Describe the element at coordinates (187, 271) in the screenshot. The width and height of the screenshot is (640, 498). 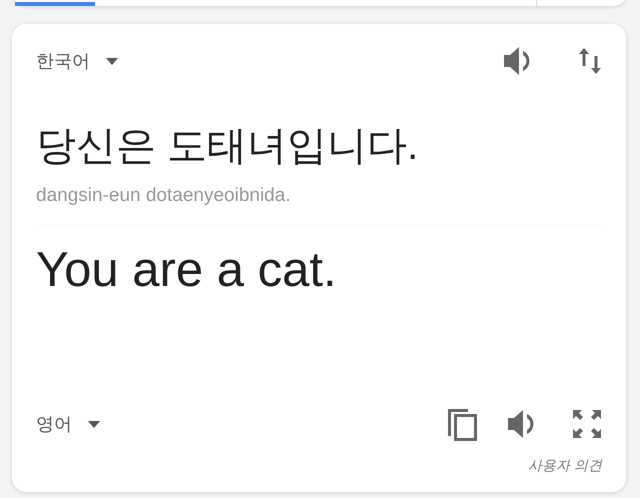
I see `translated-text: You are a cat.` at that location.